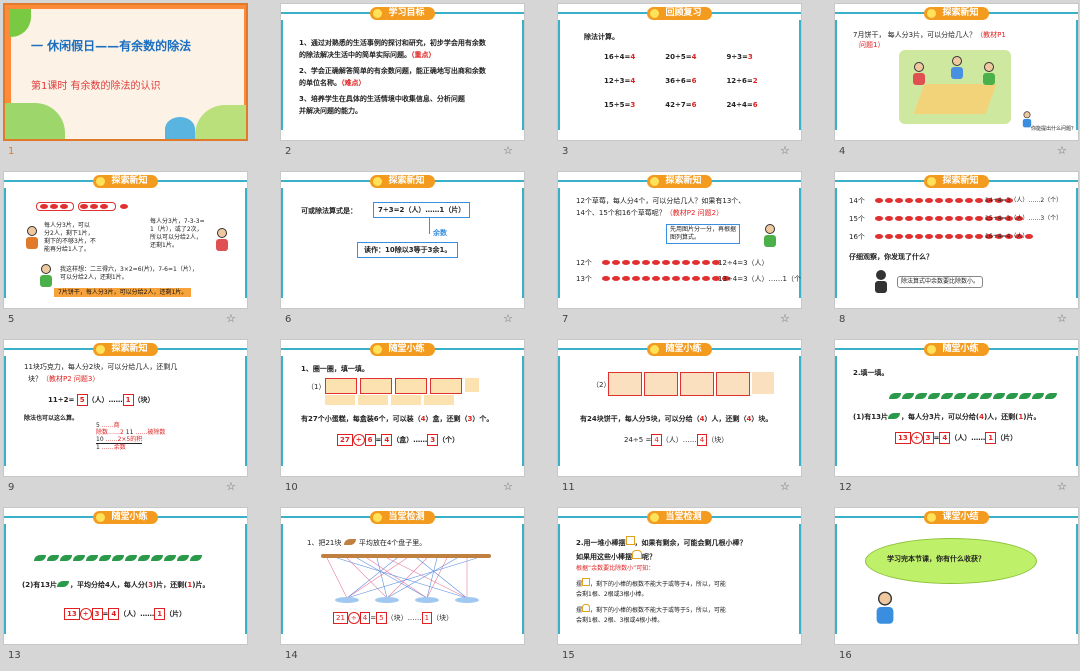  Describe the element at coordinates (176, 229) in the screenshot. I see `explanation-line: 1（片），或了2次，` at that location.